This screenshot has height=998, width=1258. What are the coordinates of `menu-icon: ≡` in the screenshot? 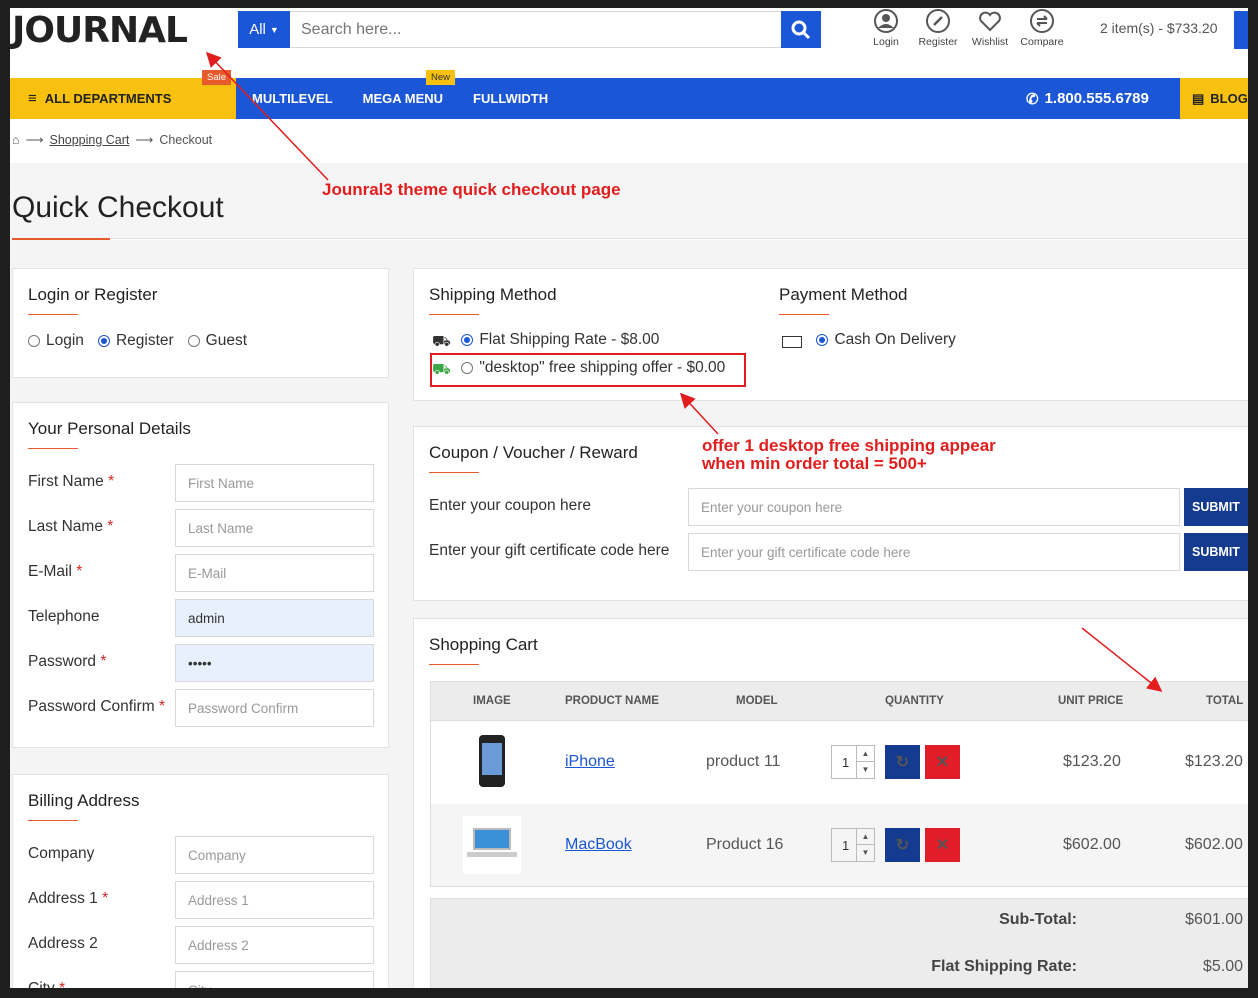 It's located at (32, 98).